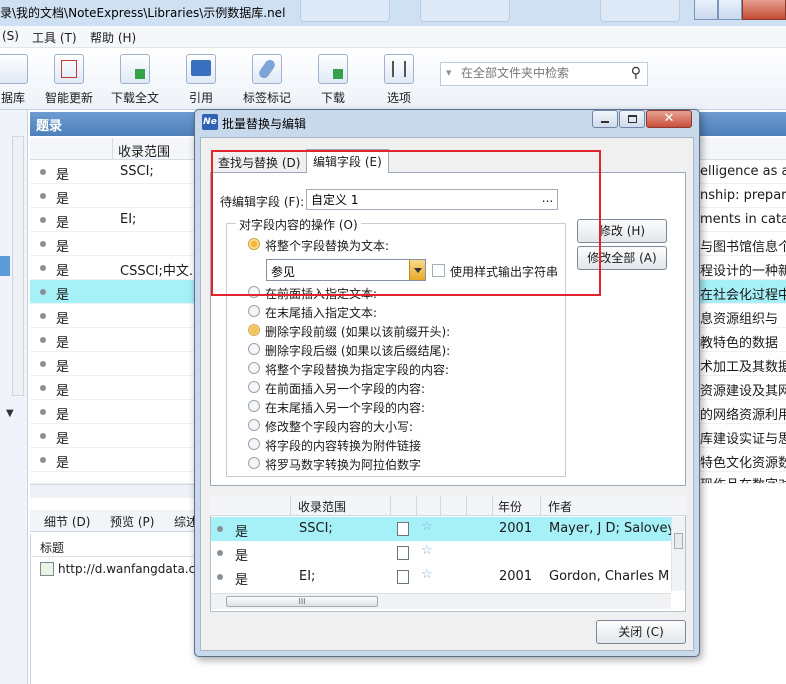 The image size is (786, 684). What do you see at coordinates (417, 270) in the screenshot?
I see `dropdown-arrow-icon` at bounding box center [417, 270].